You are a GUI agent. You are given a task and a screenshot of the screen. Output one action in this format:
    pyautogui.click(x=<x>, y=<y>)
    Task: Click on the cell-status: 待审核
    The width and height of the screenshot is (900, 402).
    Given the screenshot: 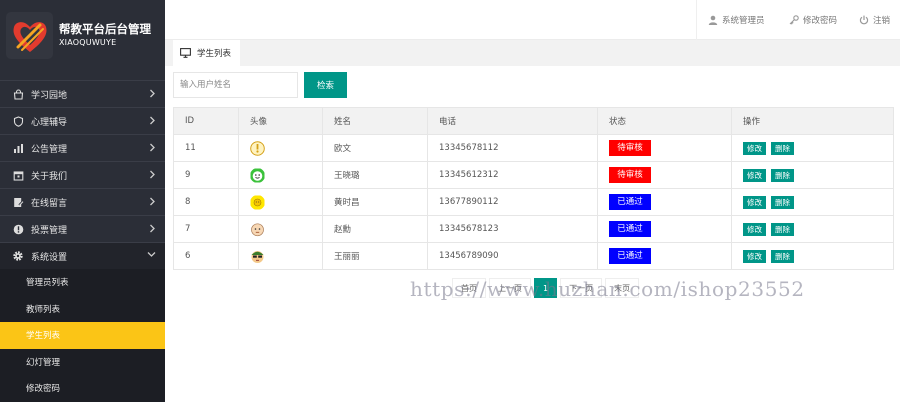 What is the action you would take?
    pyautogui.click(x=664, y=175)
    